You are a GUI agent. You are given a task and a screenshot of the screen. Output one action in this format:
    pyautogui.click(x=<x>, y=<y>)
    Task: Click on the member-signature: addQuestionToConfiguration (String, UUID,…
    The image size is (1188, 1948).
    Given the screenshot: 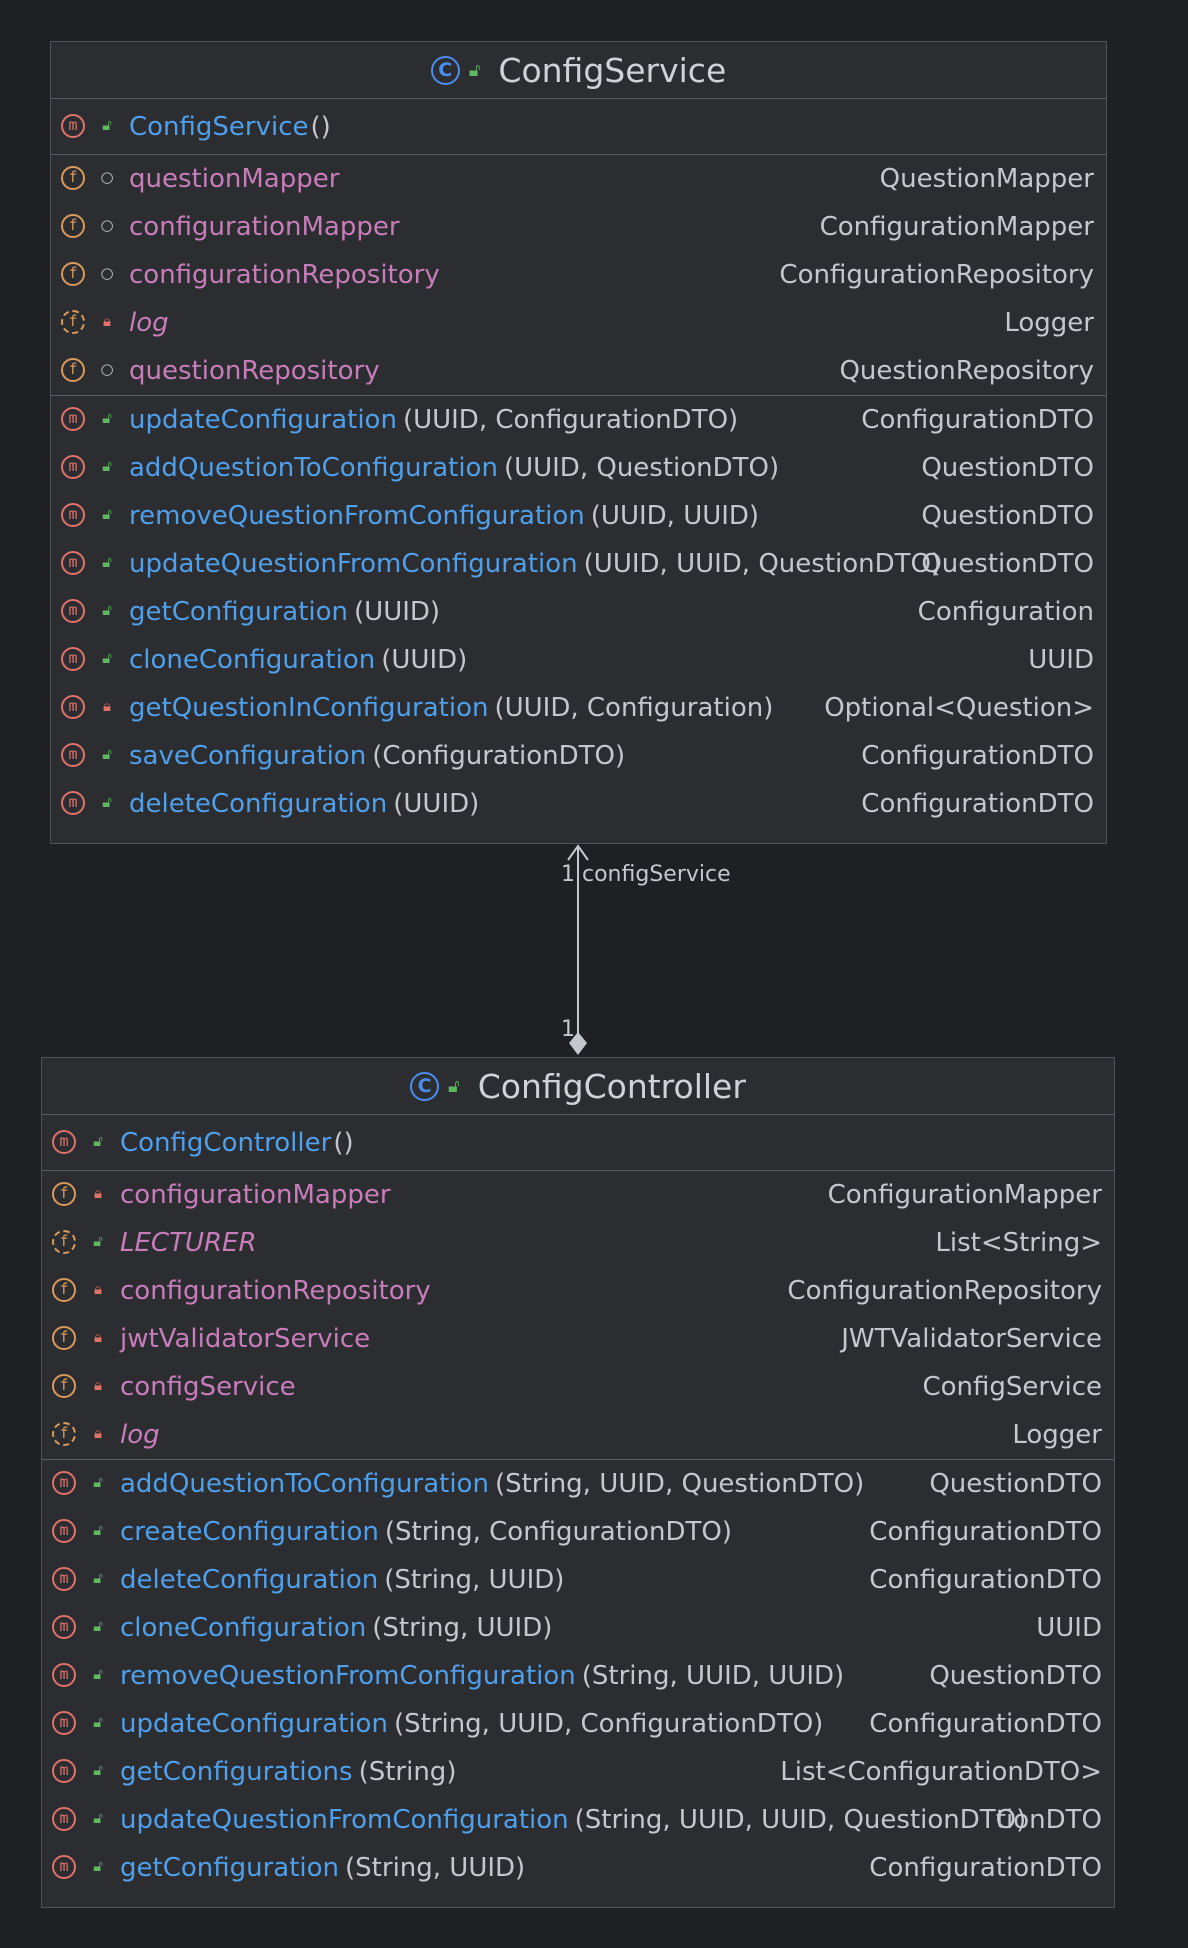 What is the action you would take?
    pyautogui.click(x=492, y=1484)
    